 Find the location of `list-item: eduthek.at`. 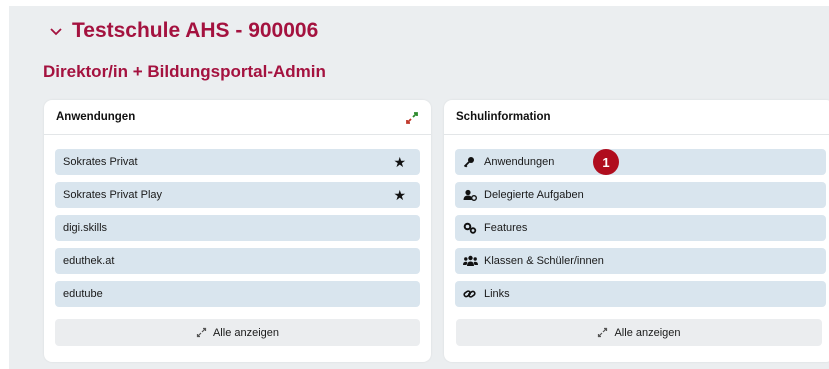

list-item: eduthek.at is located at coordinates (237, 261).